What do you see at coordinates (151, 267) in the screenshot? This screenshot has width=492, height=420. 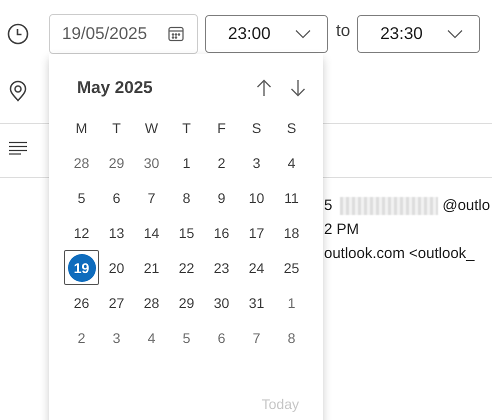 I see `calendar-day: 21` at bounding box center [151, 267].